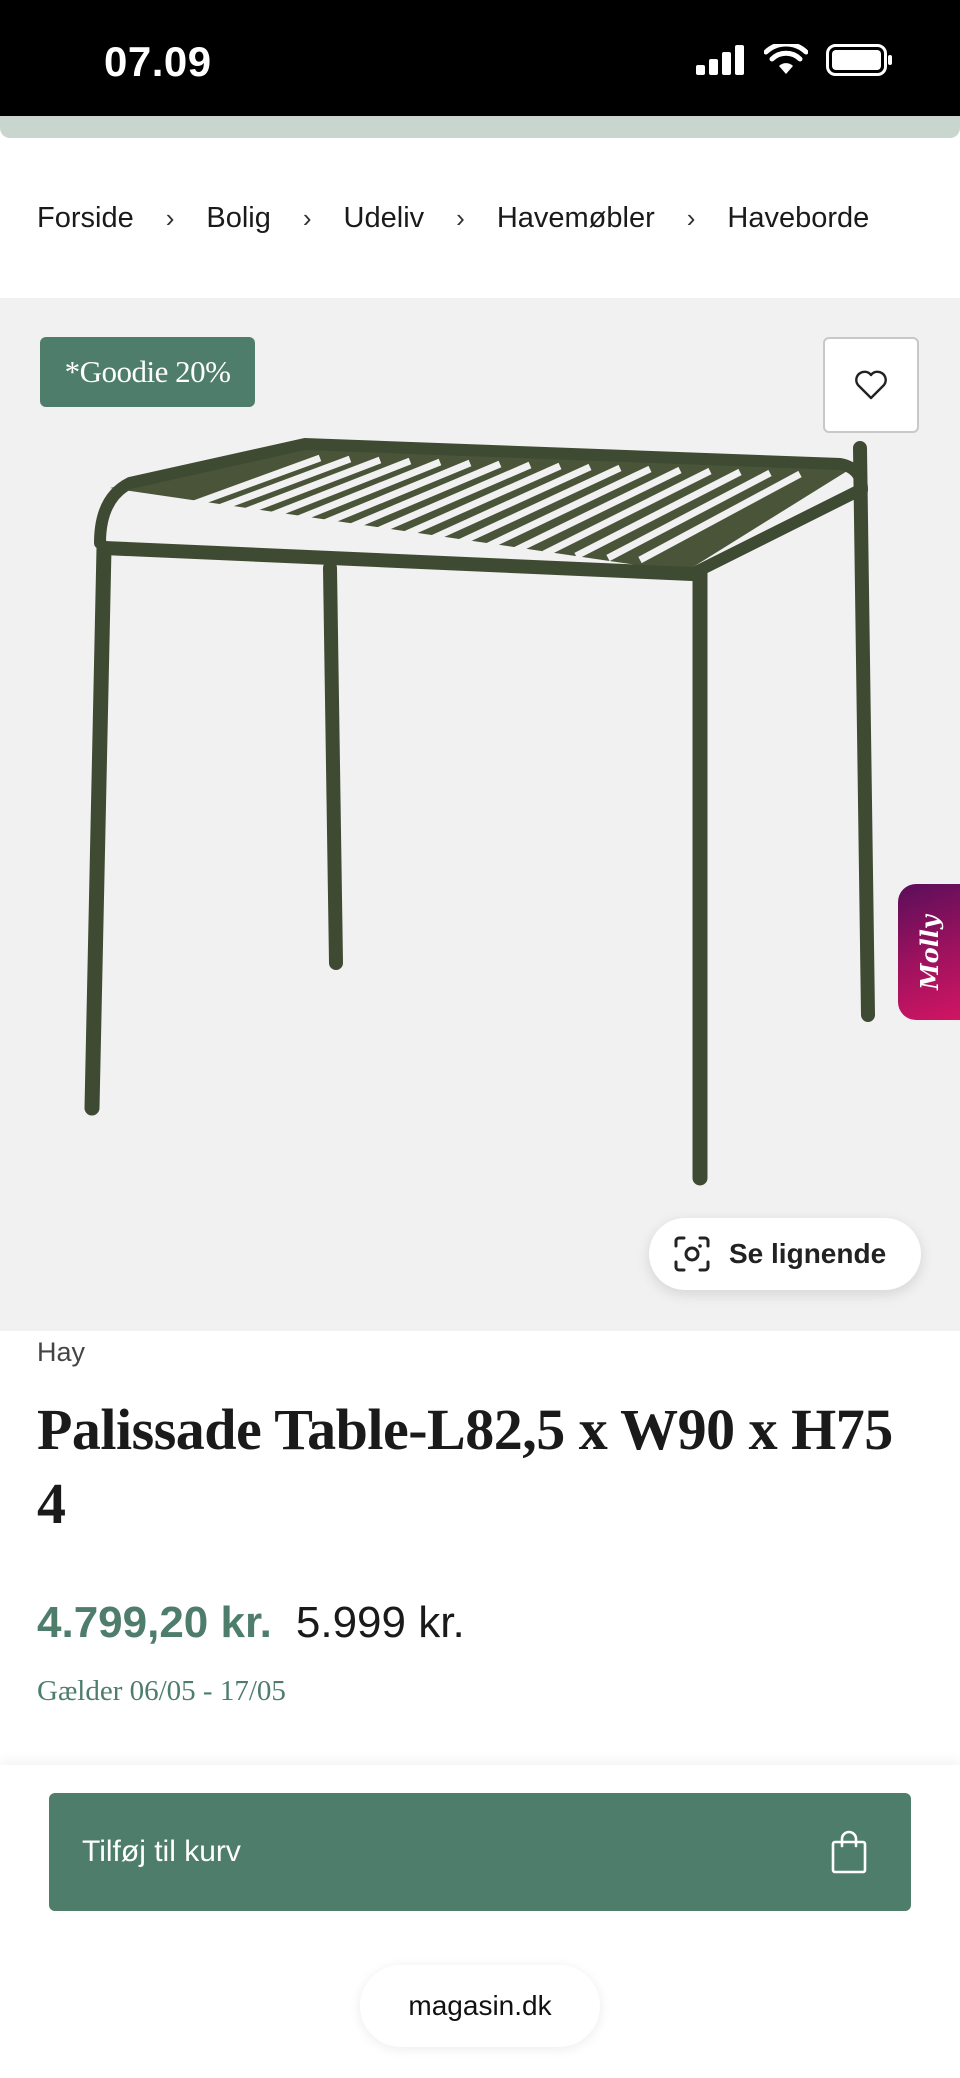 This screenshot has width=960, height=2078. What do you see at coordinates (786, 59) in the screenshot?
I see `wifi-icon` at bounding box center [786, 59].